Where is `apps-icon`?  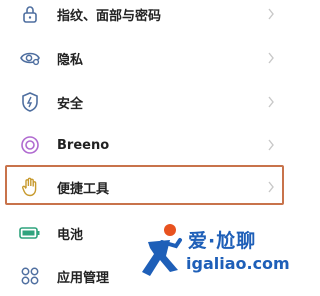
apps-icon is located at coordinates (30, 276).